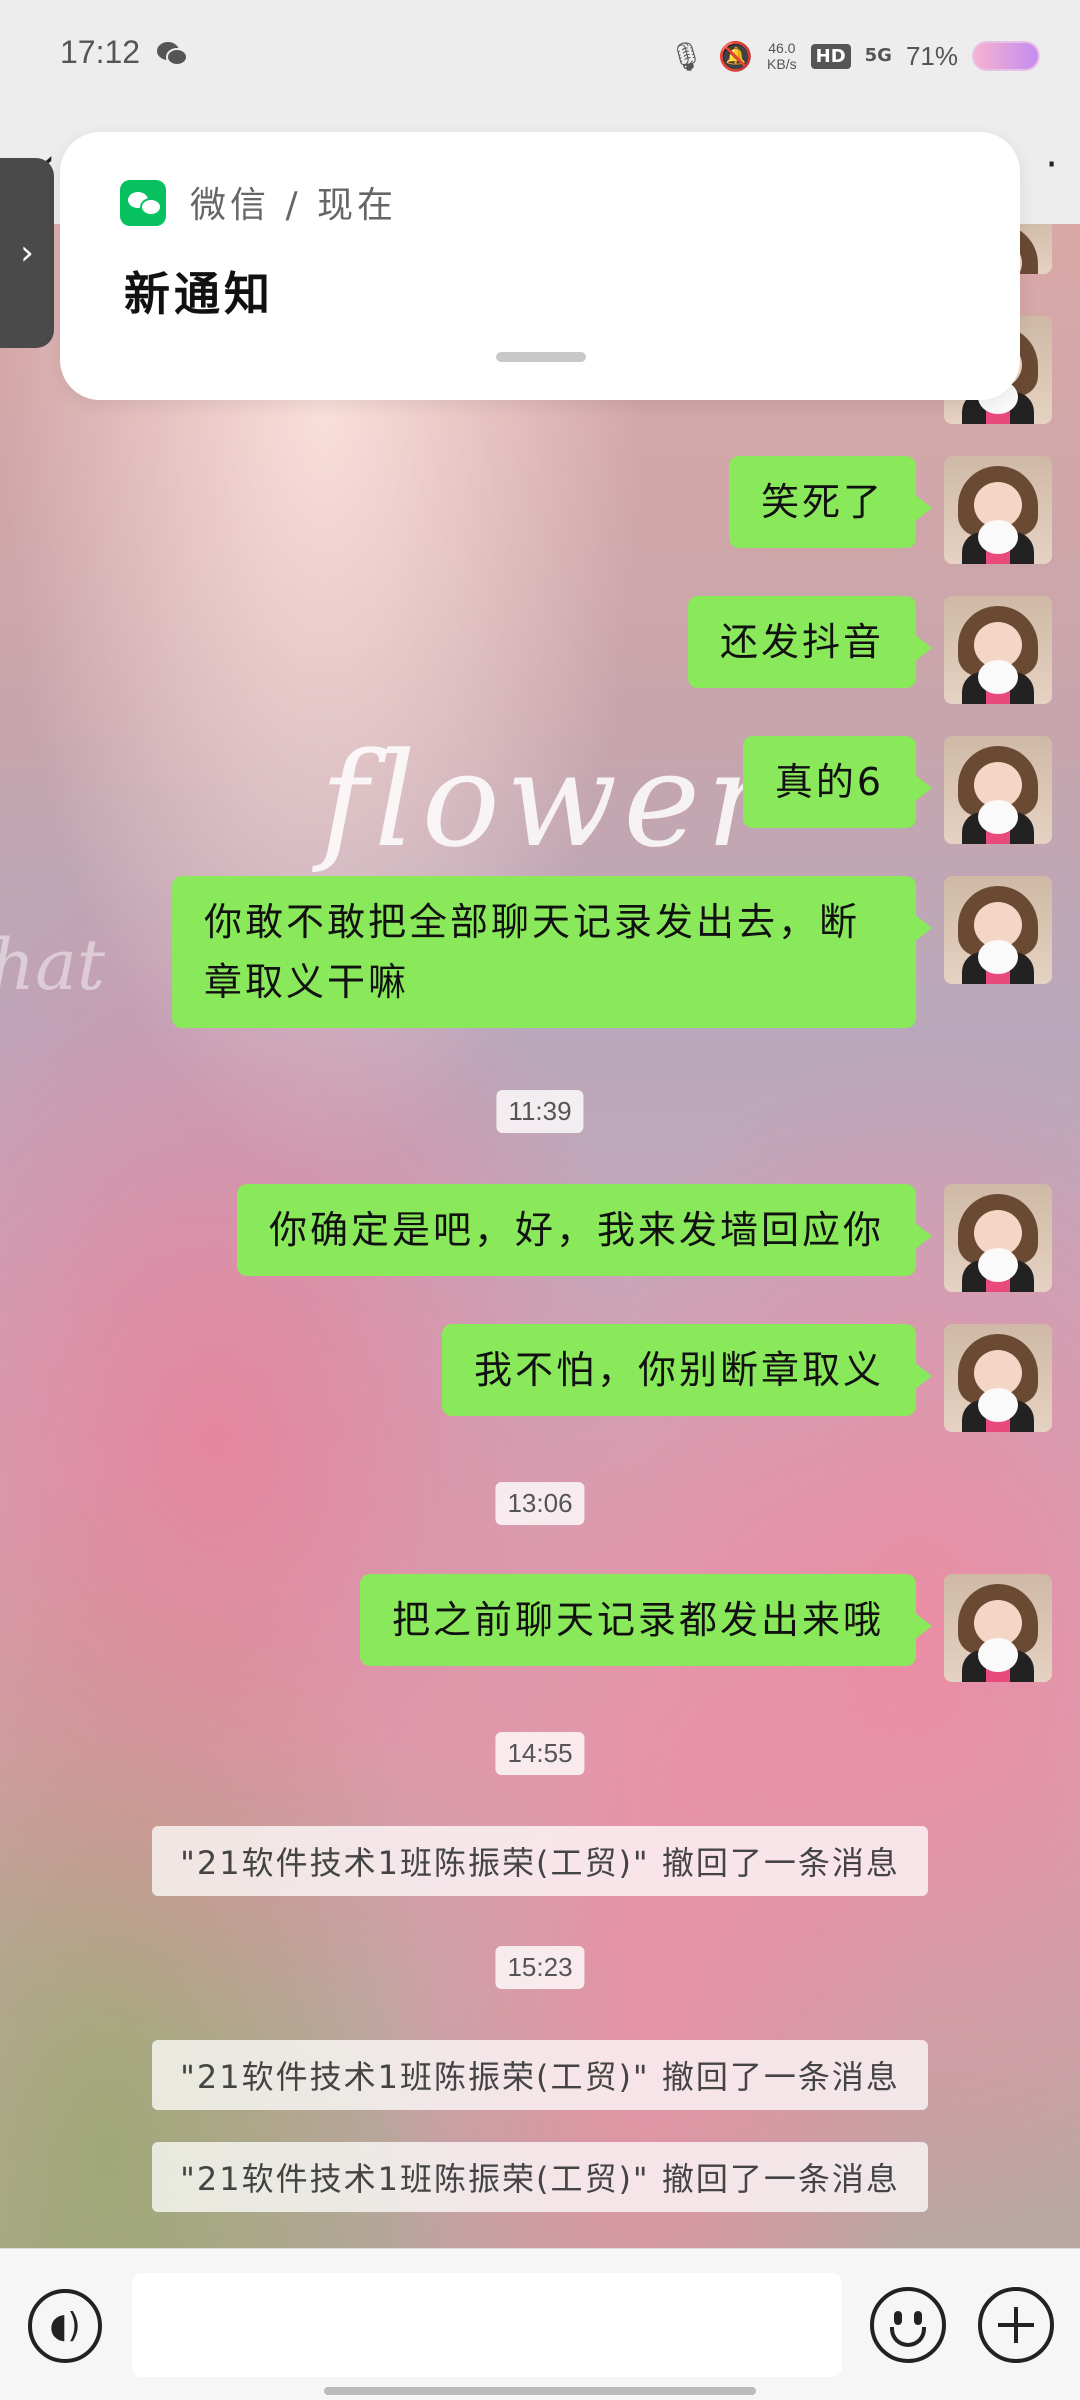 The height and width of the screenshot is (2400, 1080). What do you see at coordinates (541, 357) in the screenshot?
I see `notification-drag-handle` at bounding box center [541, 357].